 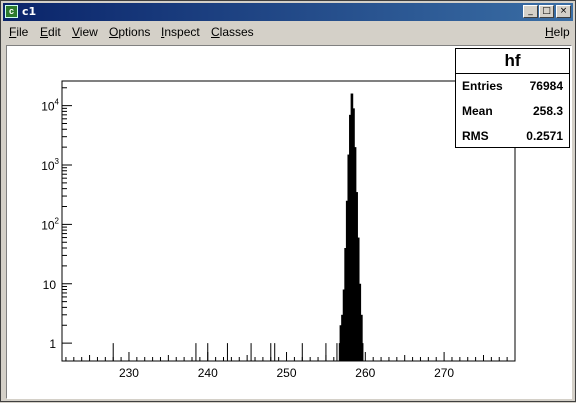 I want to click on title-bar: c c1 _ □ ×, so click(x=288, y=12).